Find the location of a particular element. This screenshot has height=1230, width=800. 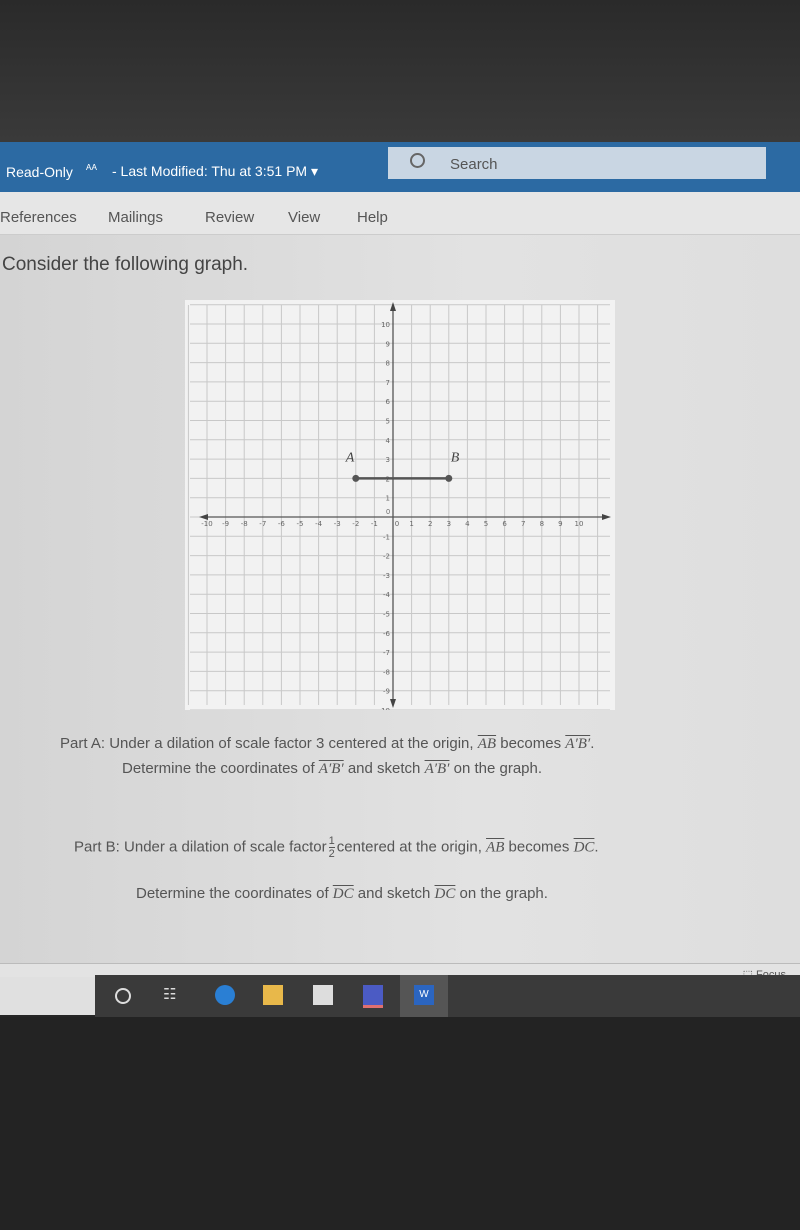

point-A is located at coordinates (356, 478).